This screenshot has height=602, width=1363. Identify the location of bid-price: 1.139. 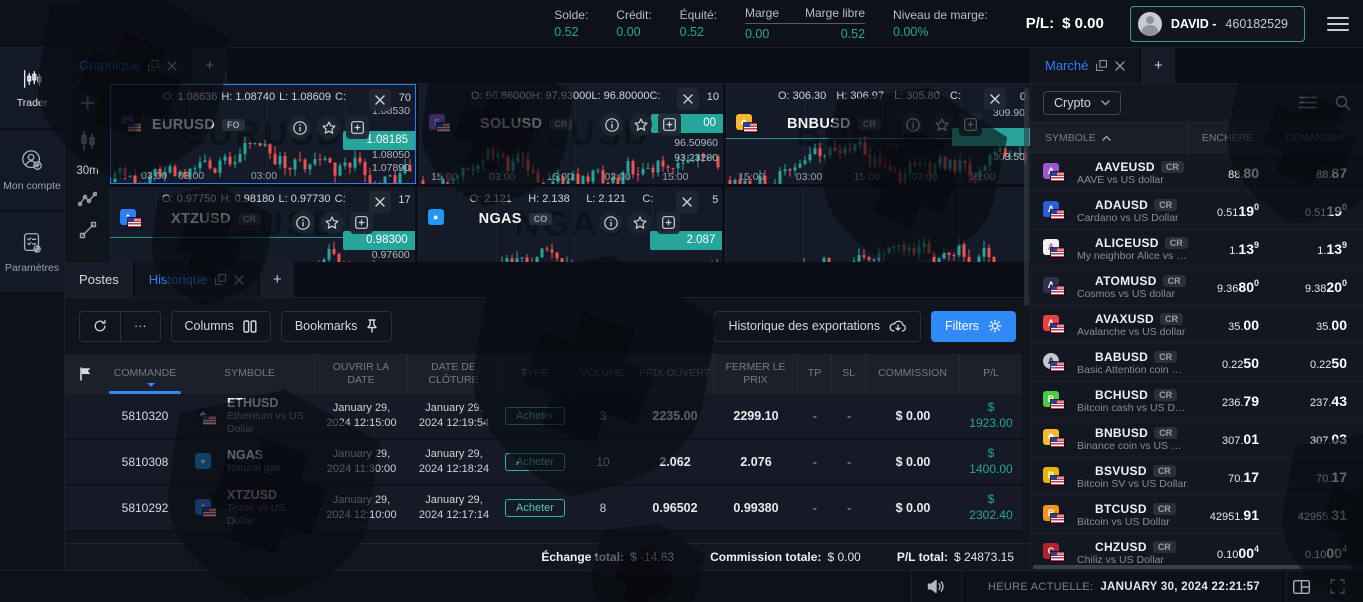
(1227, 248).